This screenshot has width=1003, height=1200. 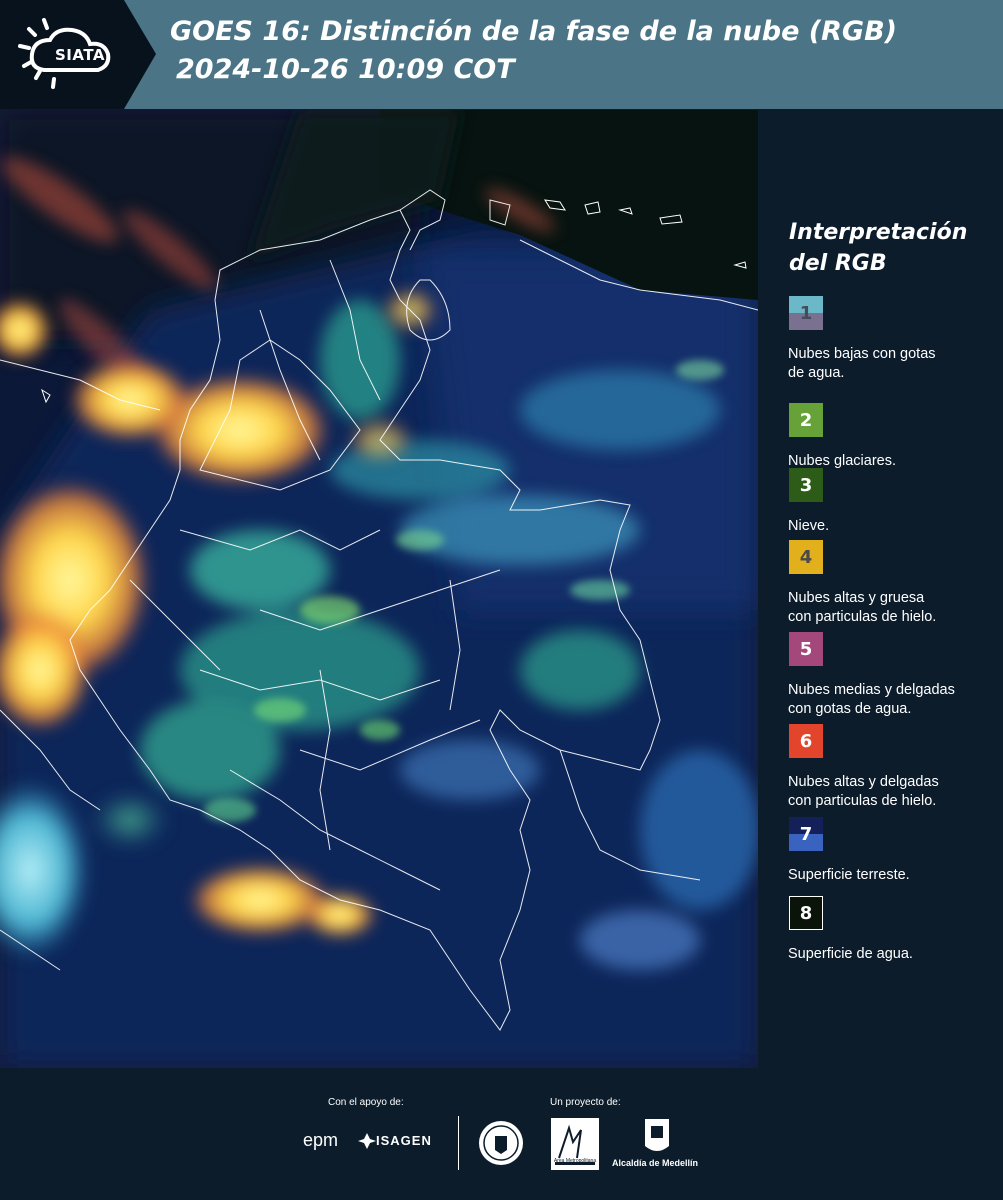 I want to click on siata-logo-text: SIATA, so click(x=79, y=55).